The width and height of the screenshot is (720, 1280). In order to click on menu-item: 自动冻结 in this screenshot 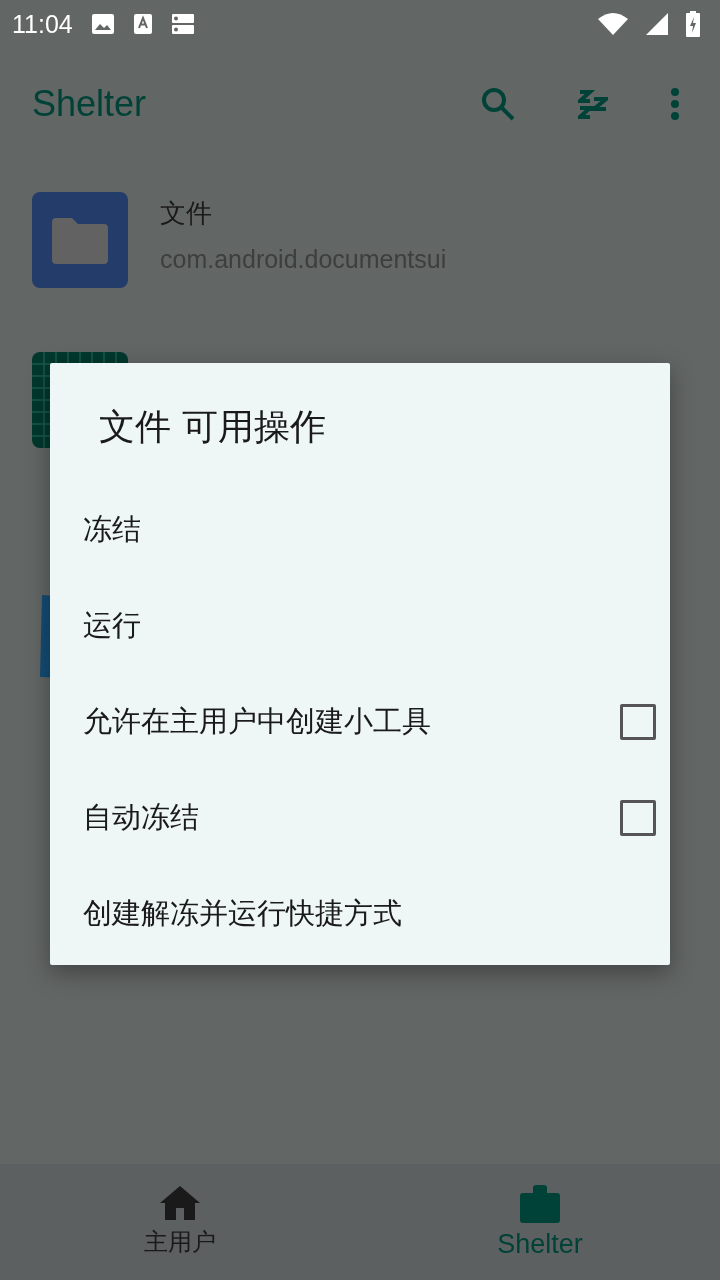, I will do `click(360, 818)`.